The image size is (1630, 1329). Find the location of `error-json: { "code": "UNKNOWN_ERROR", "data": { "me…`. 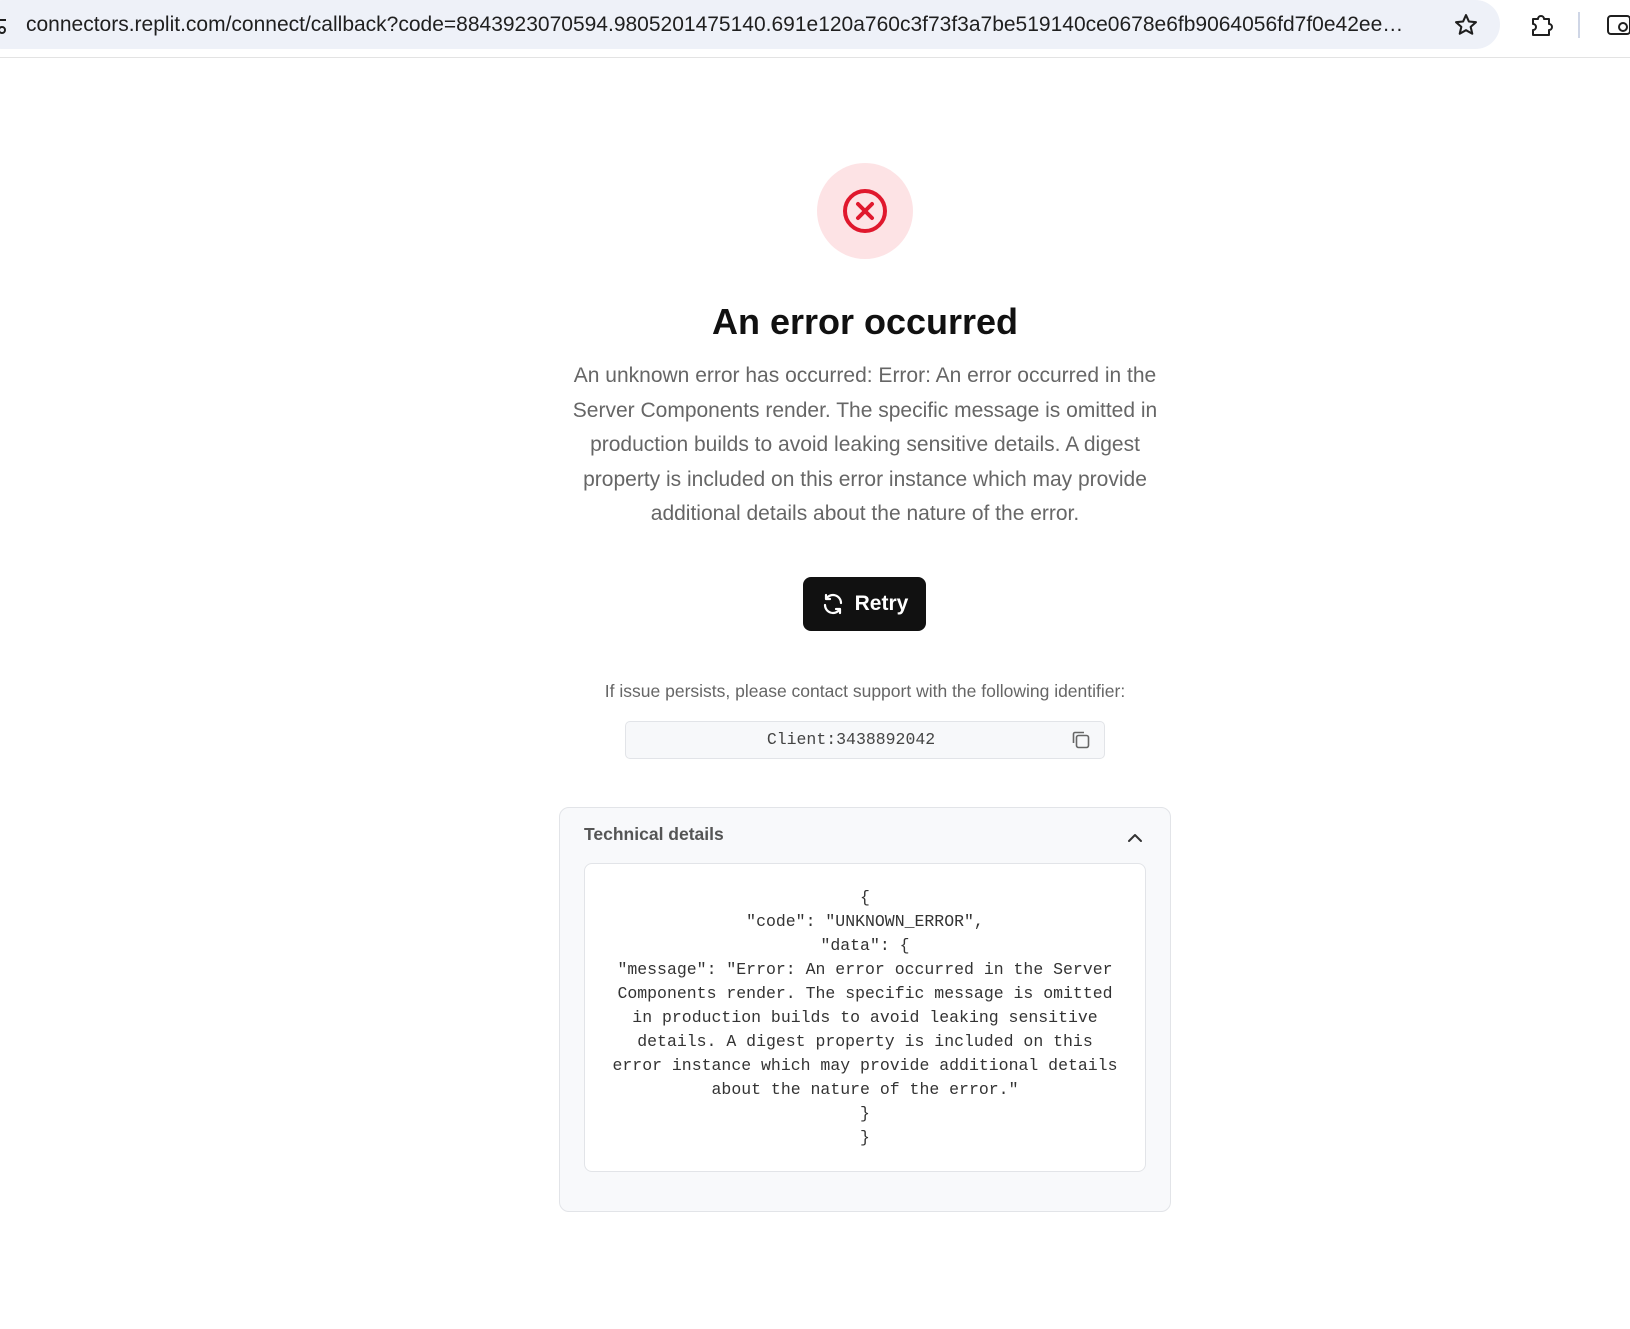

error-json: { "code": "UNKNOWN_ERROR", "data": { "me… is located at coordinates (865, 1017).